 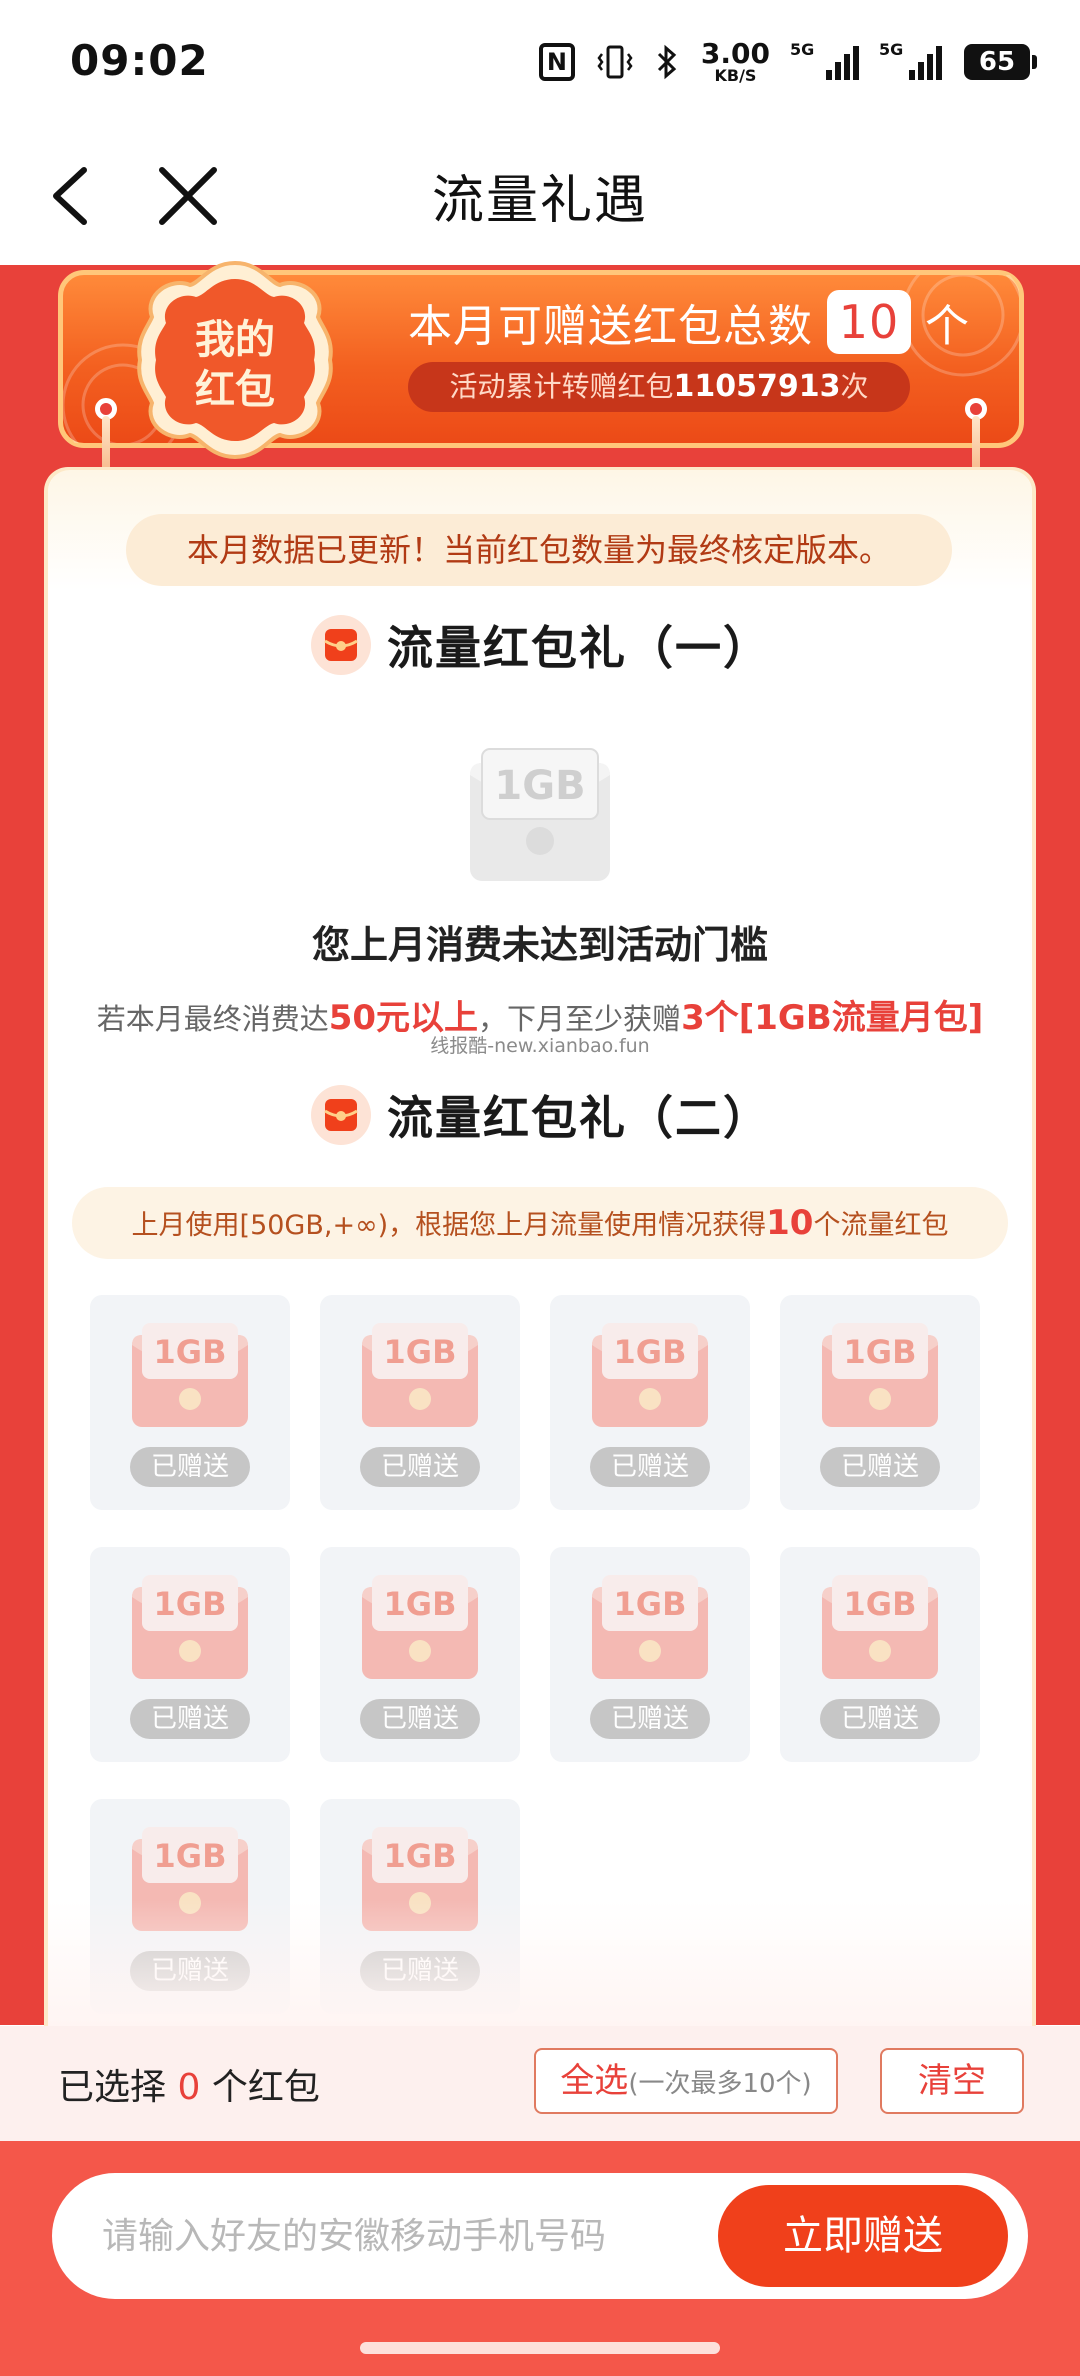 I want to click on selection-bar: 已选择 0 个红包 全选(一次最多10个) 清空, so click(x=540, y=2083).